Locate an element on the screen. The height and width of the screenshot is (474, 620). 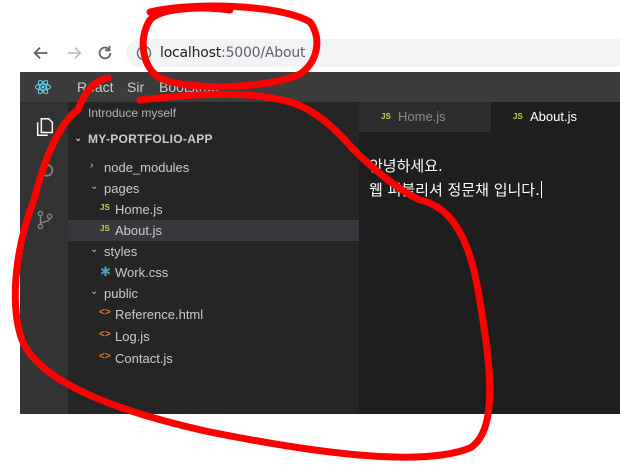
reload-icon is located at coordinates (105, 52).